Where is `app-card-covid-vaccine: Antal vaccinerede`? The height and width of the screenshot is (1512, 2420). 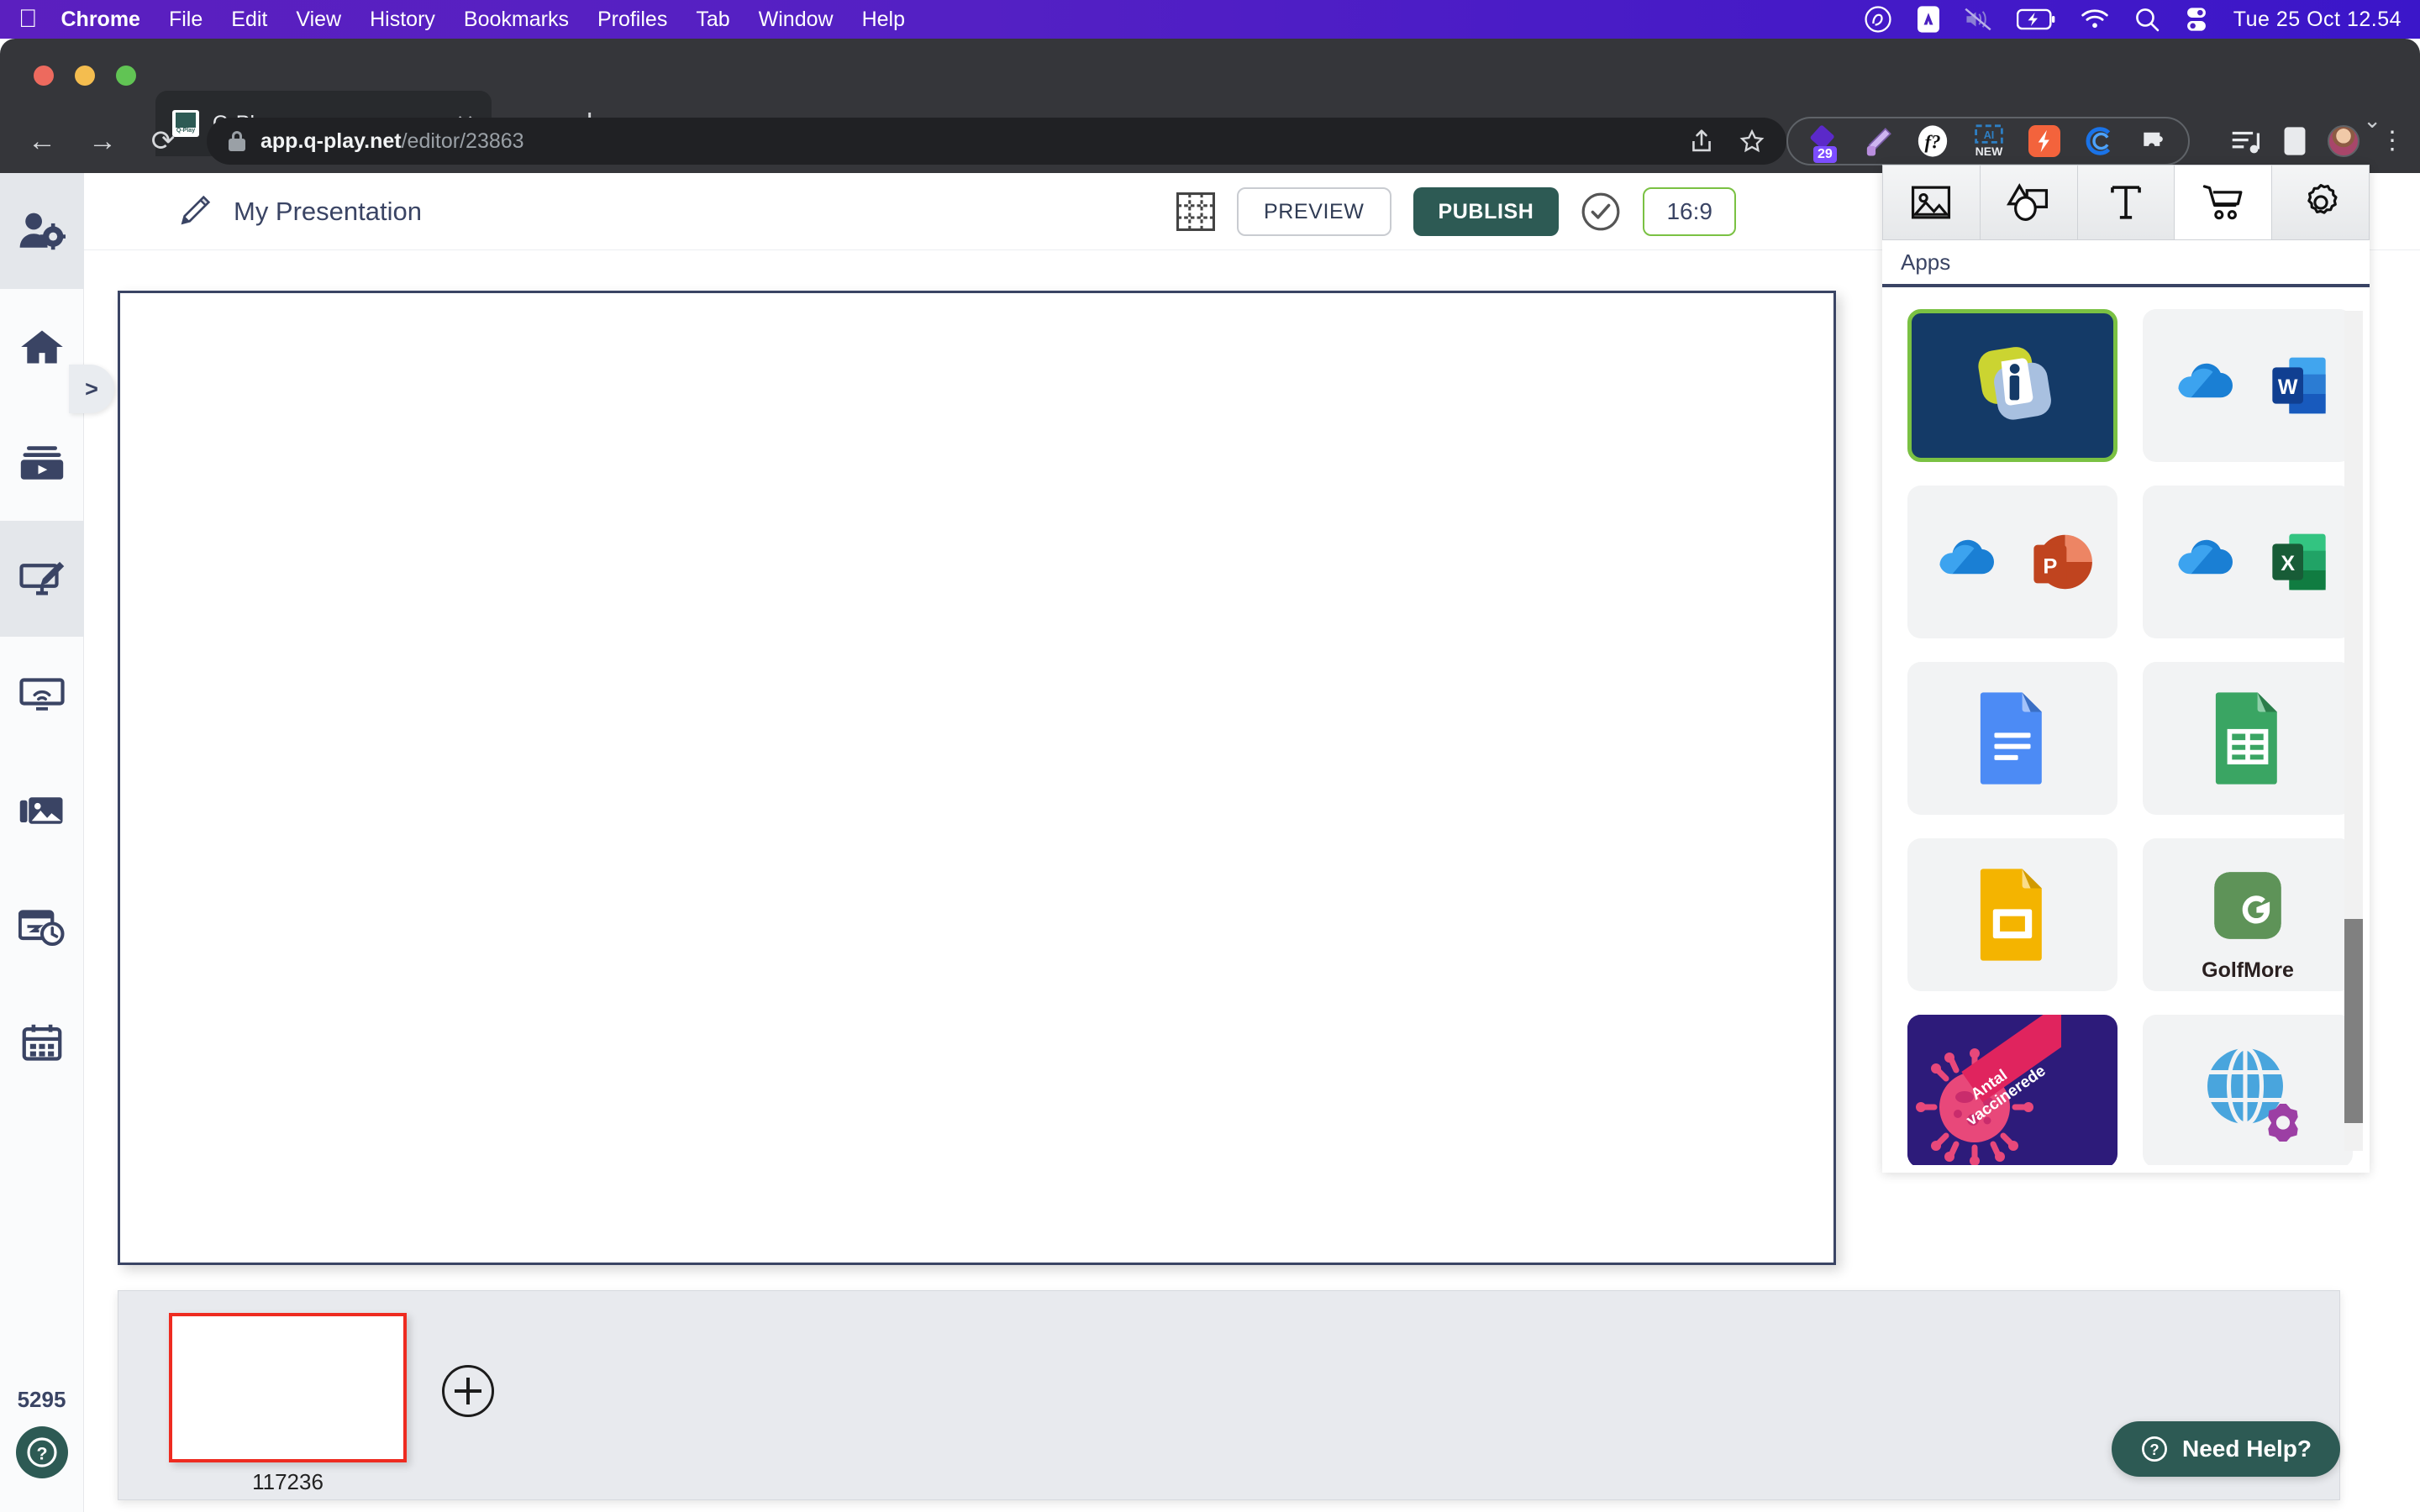 app-card-covid-vaccine: Antal vaccinerede is located at coordinates (2012, 1090).